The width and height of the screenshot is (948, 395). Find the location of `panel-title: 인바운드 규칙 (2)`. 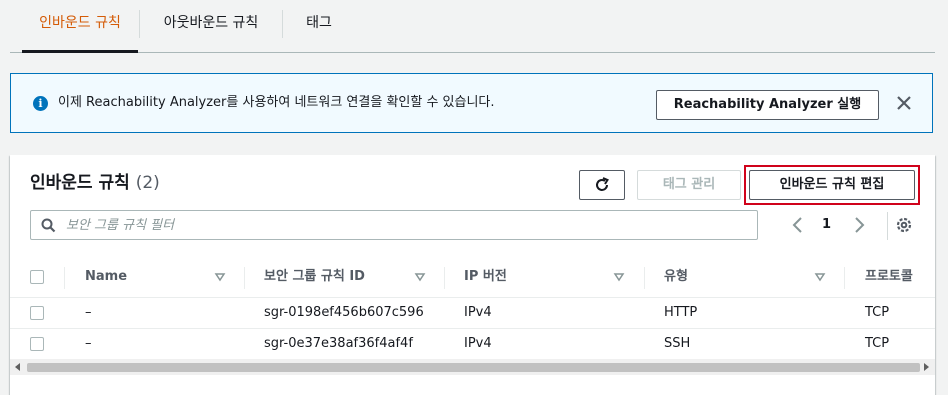

panel-title: 인바운드 규칙 (2) is located at coordinates (95, 183).